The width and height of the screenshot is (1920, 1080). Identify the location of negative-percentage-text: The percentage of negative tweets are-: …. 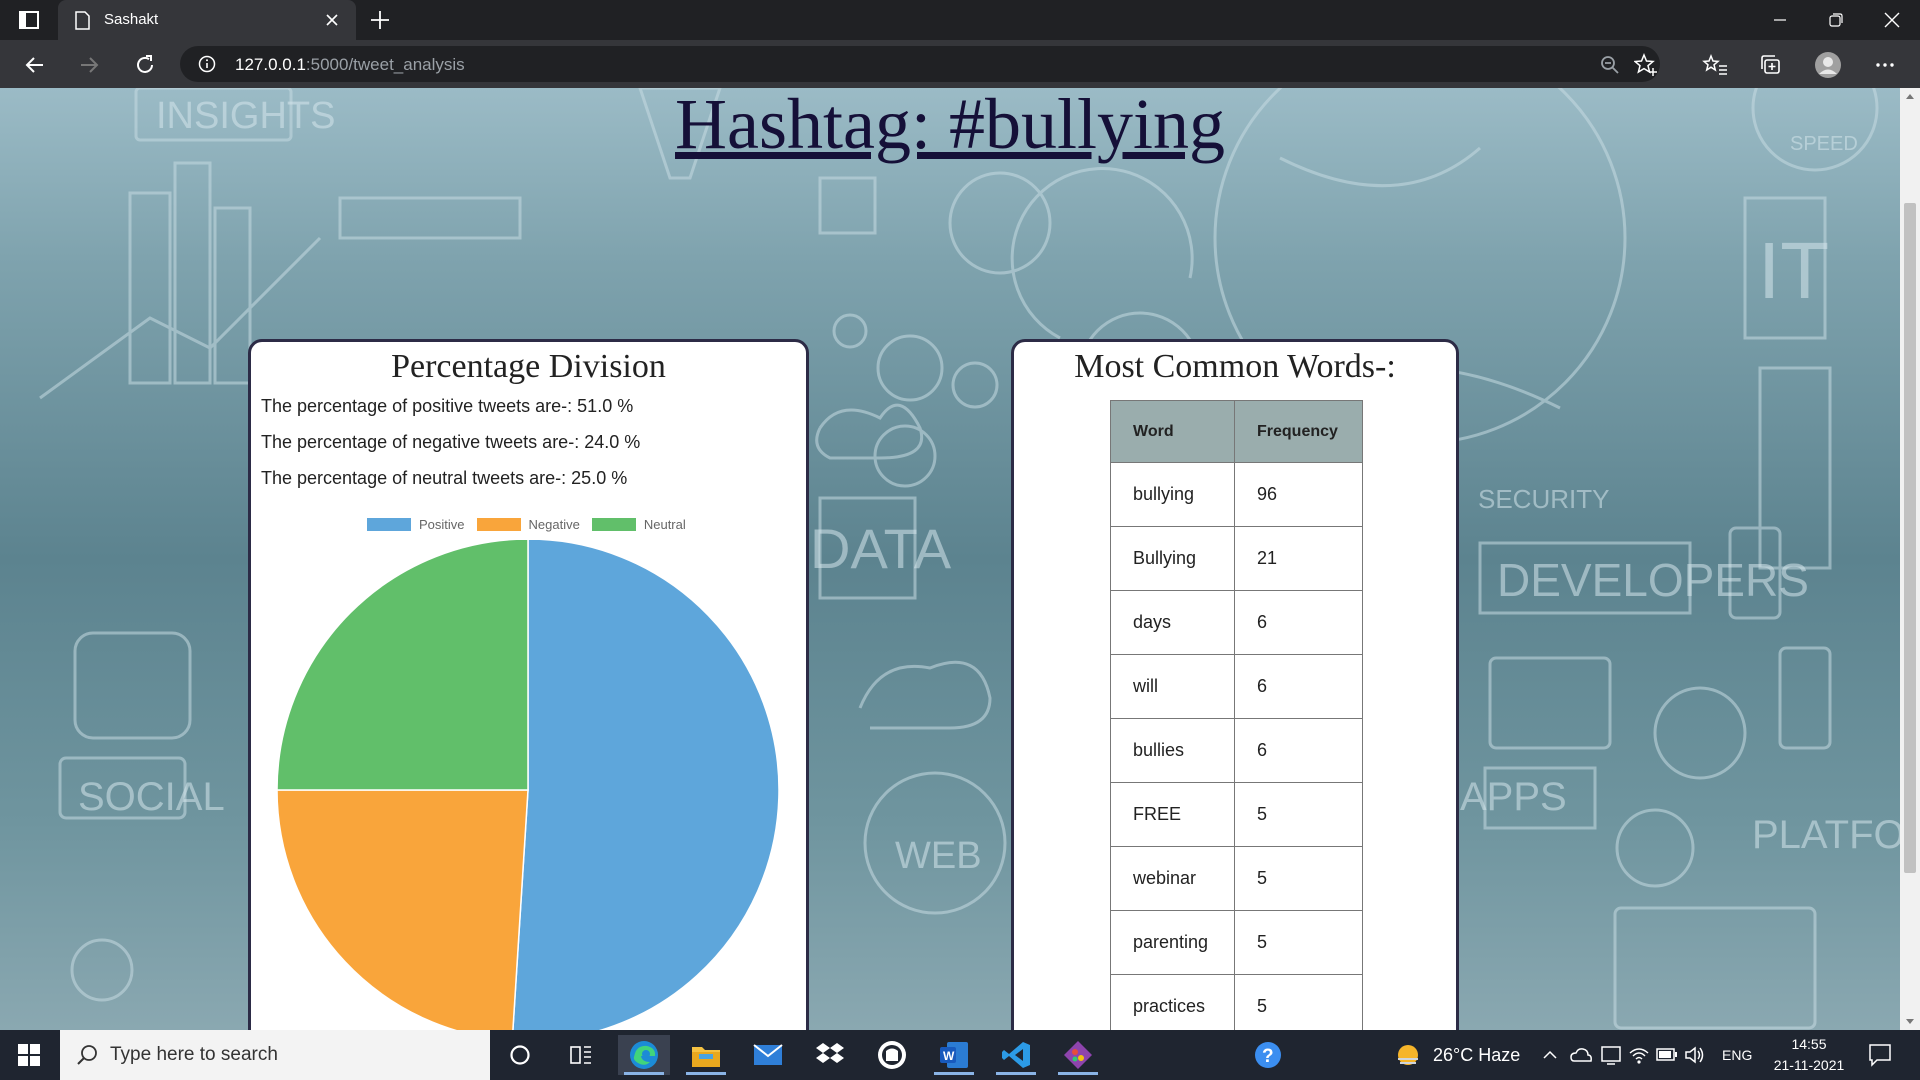
(451, 442).